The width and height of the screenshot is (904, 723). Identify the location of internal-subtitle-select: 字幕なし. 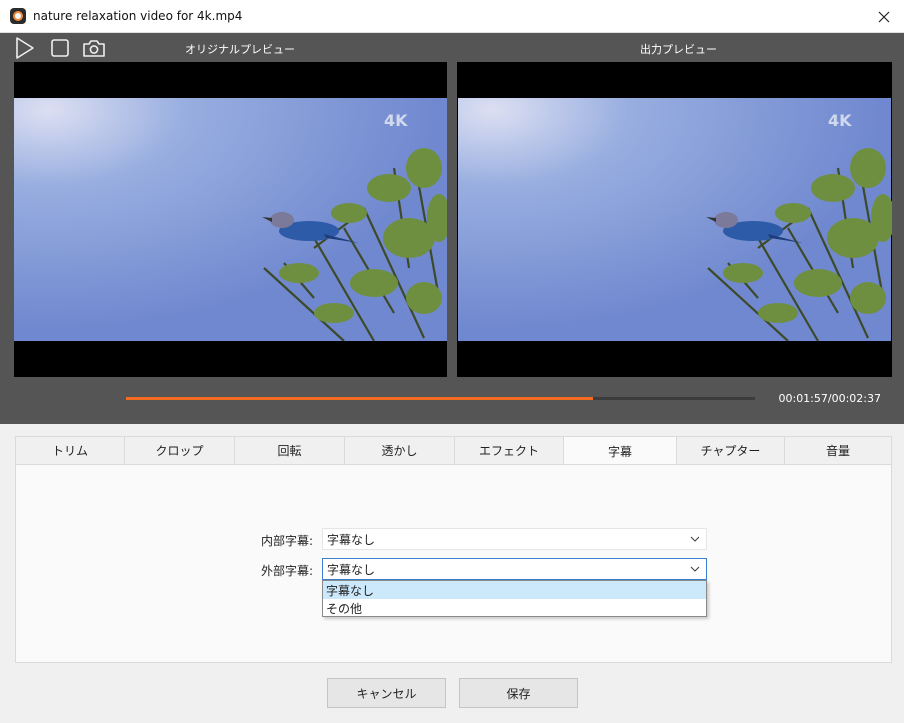
(514, 539).